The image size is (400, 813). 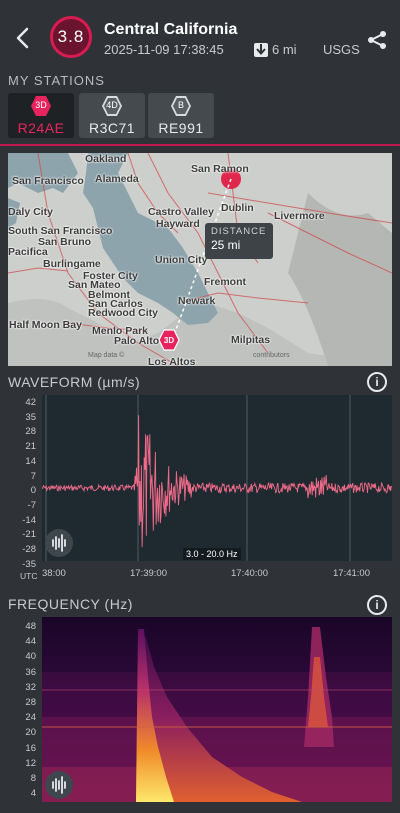 I want to click on distance-tooltip: DISTANCE 25 mi, so click(x=239, y=241).